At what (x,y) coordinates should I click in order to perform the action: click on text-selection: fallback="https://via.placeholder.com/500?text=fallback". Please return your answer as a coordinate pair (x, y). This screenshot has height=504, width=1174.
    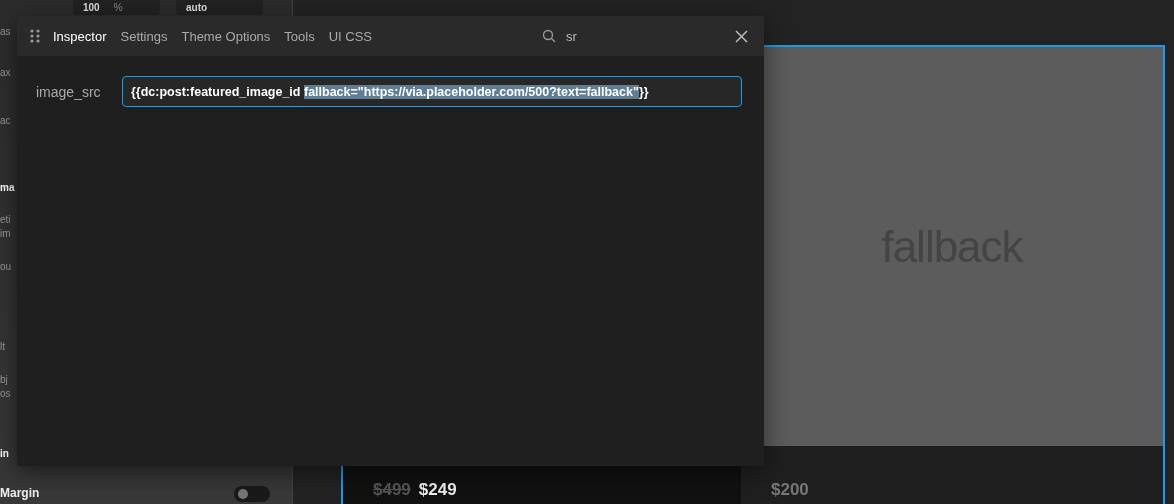
    Looking at the image, I should click on (471, 91).